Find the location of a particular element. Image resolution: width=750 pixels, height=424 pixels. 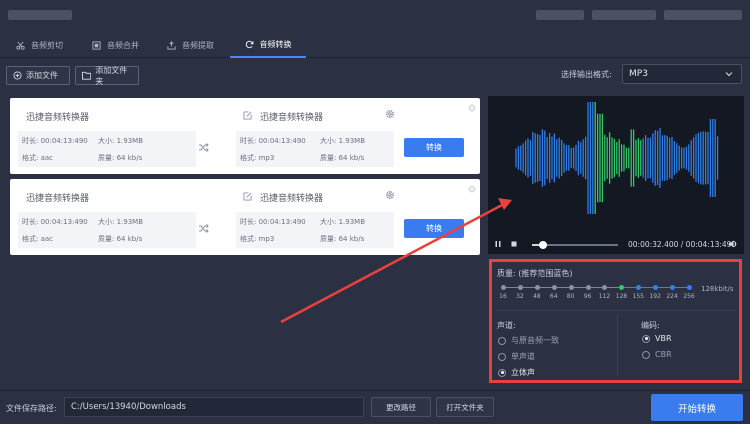

folder-icon is located at coordinates (87, 75).